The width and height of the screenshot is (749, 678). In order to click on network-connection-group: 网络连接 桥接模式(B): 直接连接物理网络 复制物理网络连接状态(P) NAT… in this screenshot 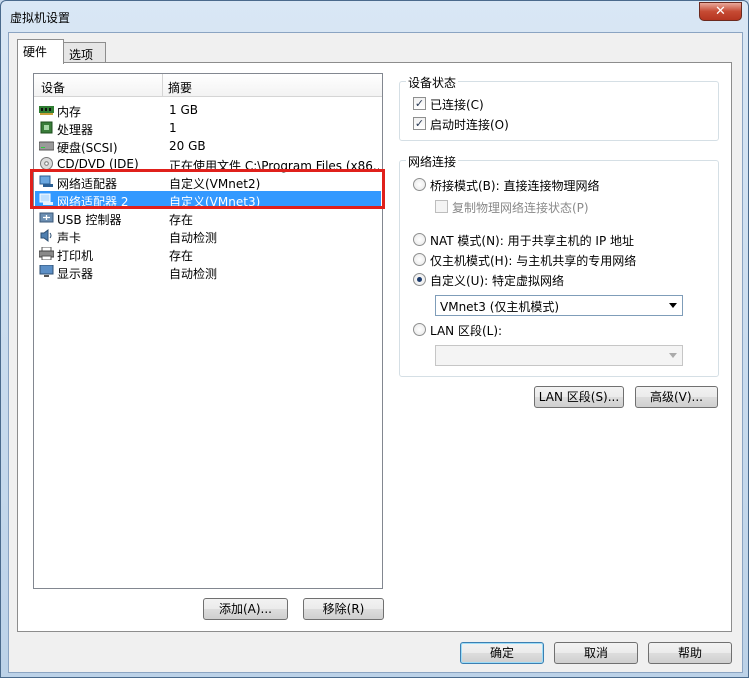, I will do `click(559, 265)`.